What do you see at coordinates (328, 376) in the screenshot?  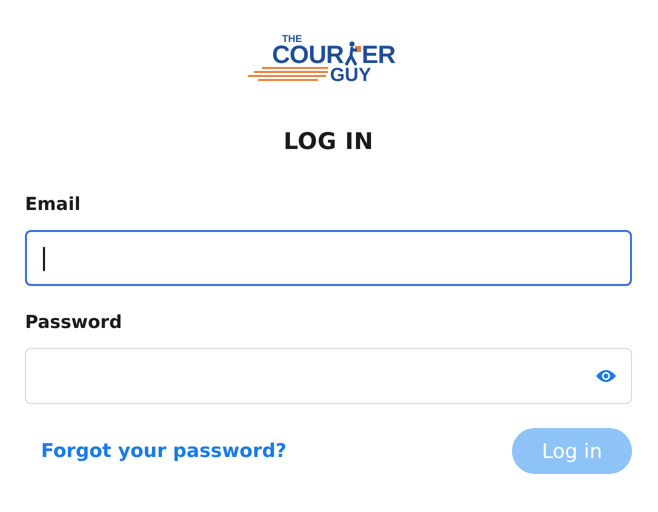 I see `password-field` at bounding box center [328, 376].